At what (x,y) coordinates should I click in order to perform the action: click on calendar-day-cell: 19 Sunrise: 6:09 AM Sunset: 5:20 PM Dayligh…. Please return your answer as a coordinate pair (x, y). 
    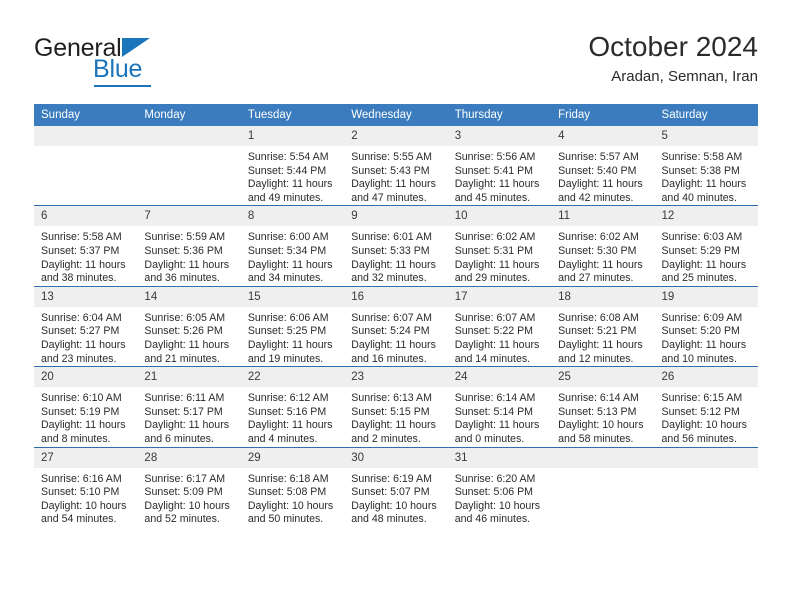
    Looking at the image, I should click on (706, 326).